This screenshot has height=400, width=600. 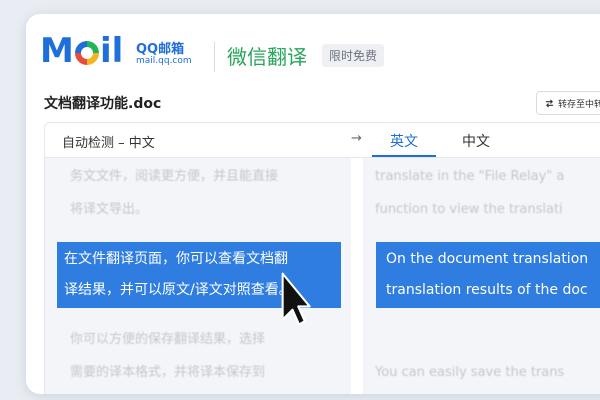 What do you see at coordinates (296, 299) in the screenshot?
I see `mouse-pointer-icon` at bounding box center [296, 299].